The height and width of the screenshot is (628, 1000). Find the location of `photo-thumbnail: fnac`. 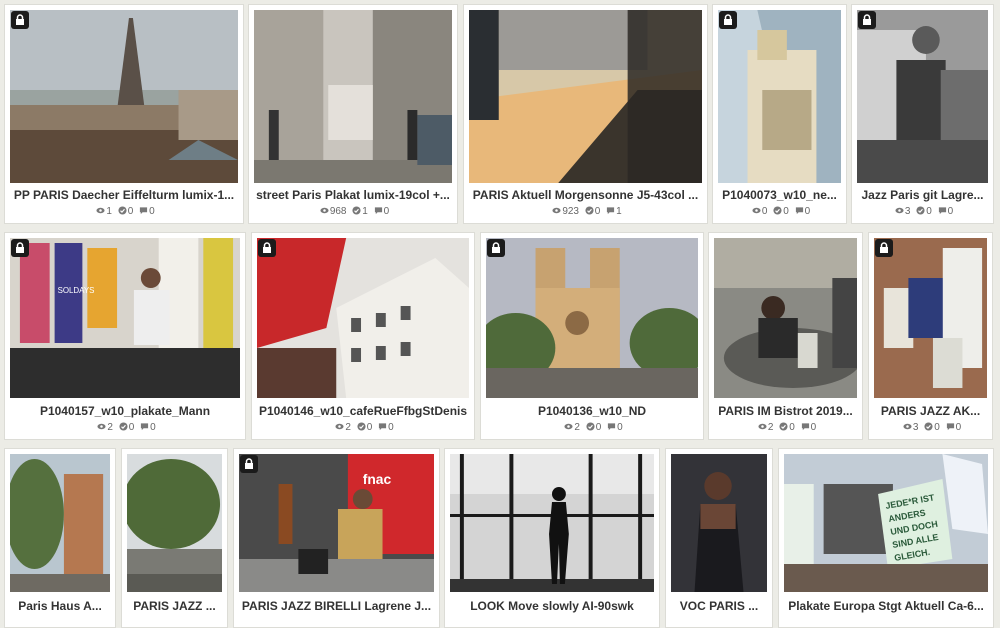

photo-thumbnail: fnac is located at coordinates (336, 523).